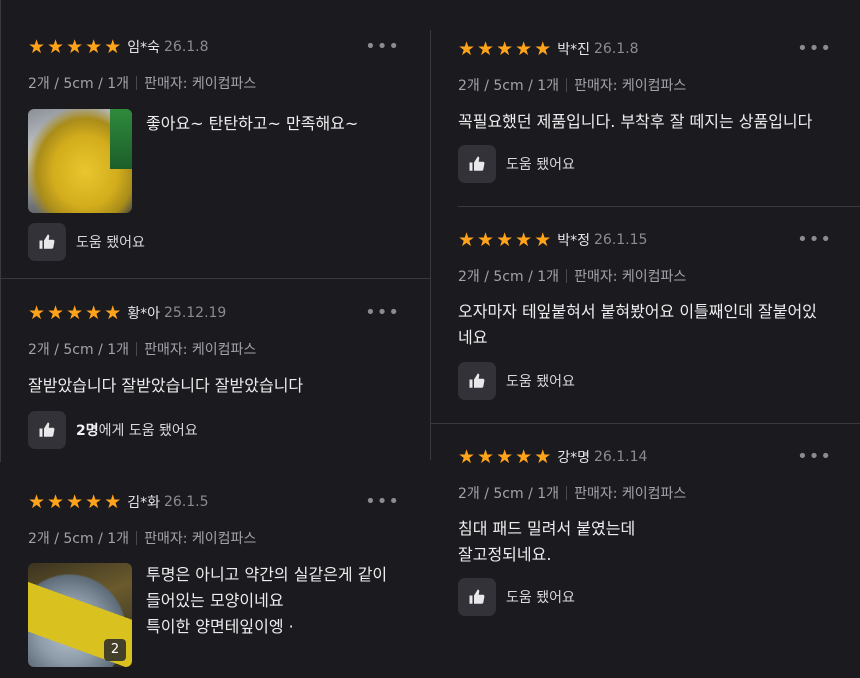 The image size is (860, 678). Describe the element at coordinates (267, 574) in the screenshot. I see `review-text-line: 투명은 아니고 약간의 실같은게 같이` at that location.